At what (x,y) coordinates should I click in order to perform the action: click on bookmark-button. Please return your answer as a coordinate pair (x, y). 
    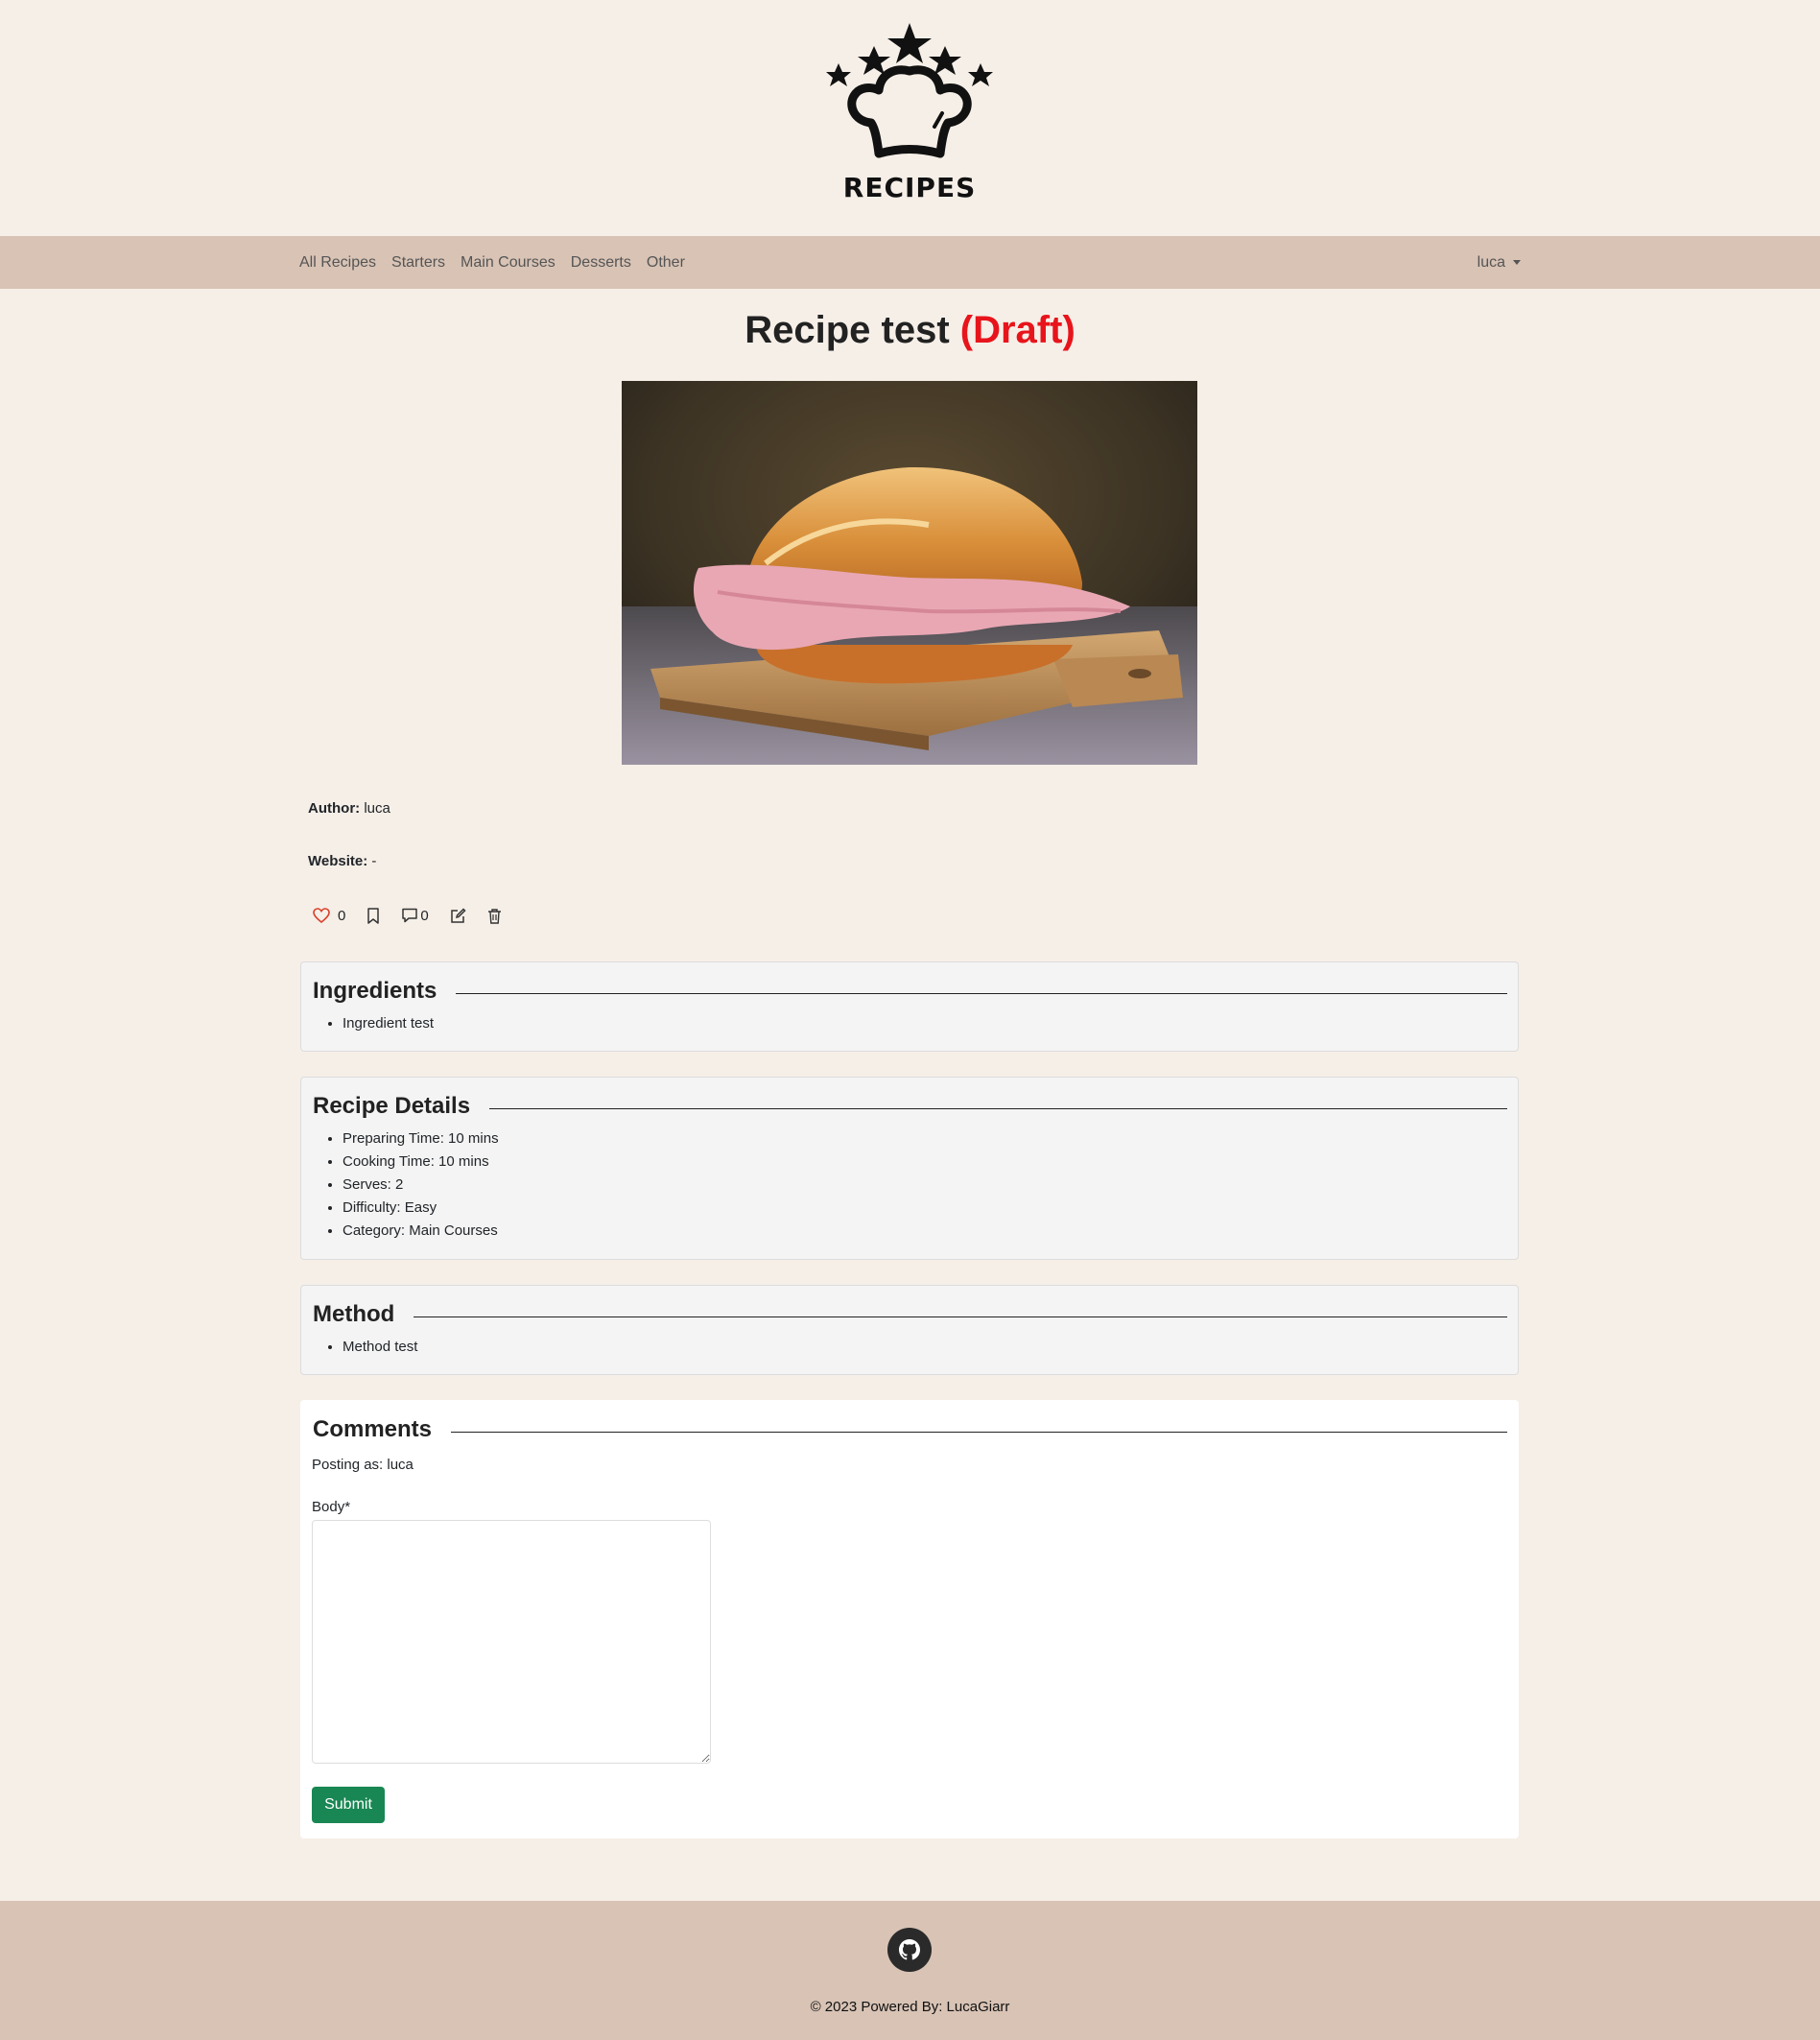
    Looking at the image, I should click on (373, 915).